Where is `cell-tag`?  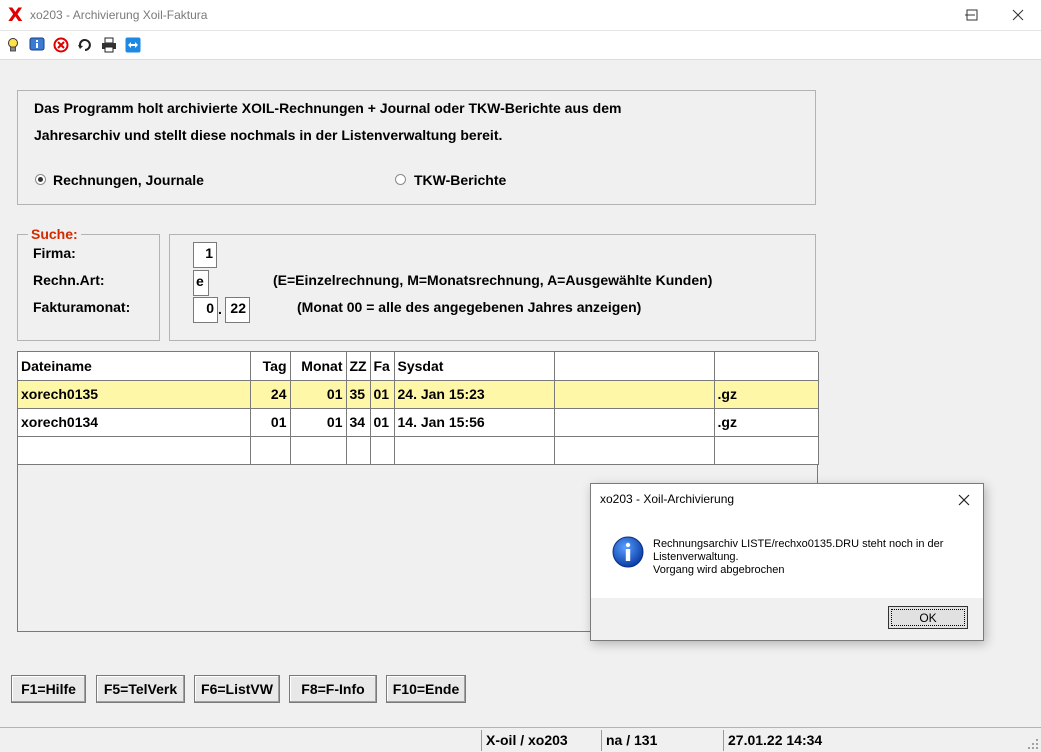
cell-tag is located at coordinates (270, 450).